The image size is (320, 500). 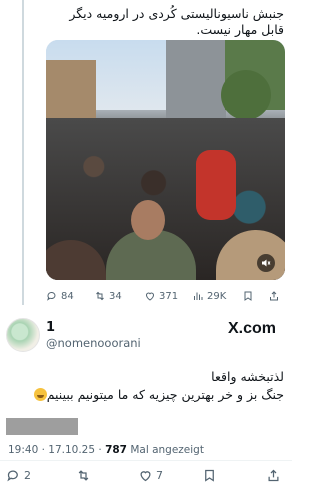 I want to click on tweet-actions: 2 7, so click(x=146, y=478).